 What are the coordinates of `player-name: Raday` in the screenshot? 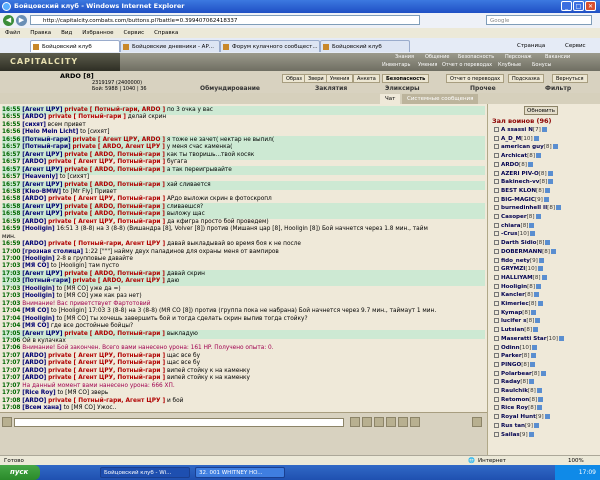 It's located at (510, 382).